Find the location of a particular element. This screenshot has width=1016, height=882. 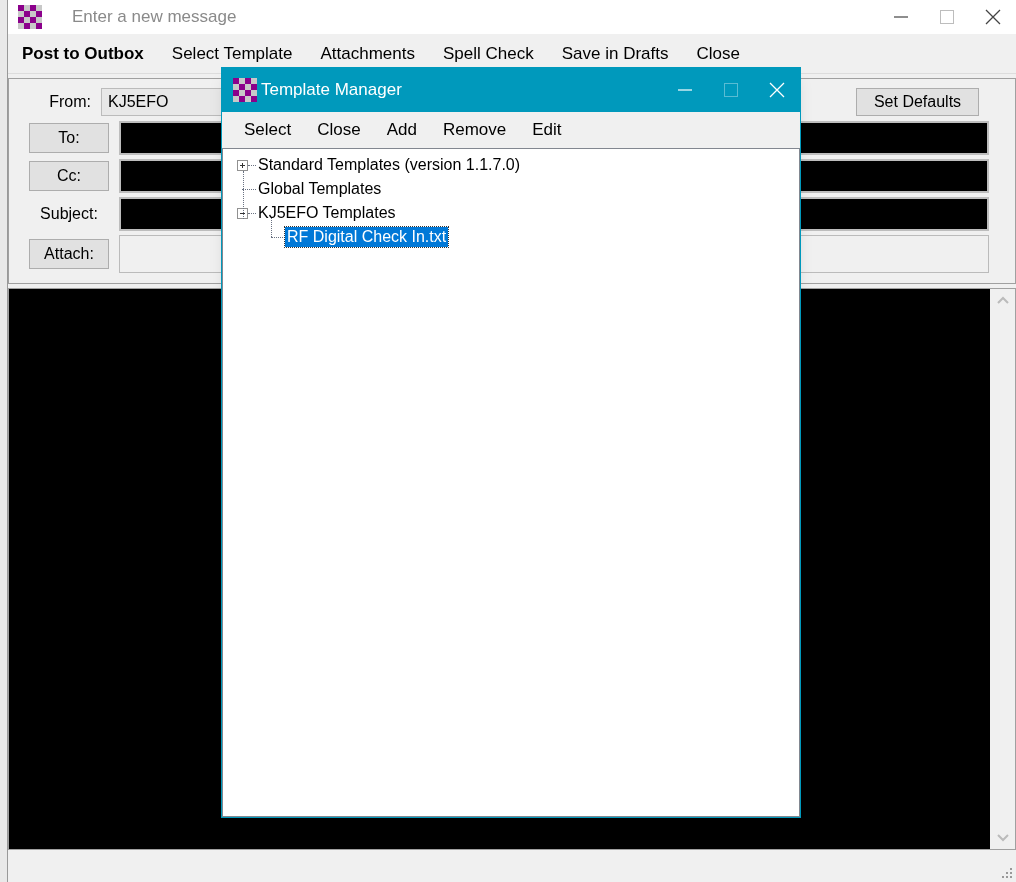

dialog-icon is located at coordinates (245, 90).